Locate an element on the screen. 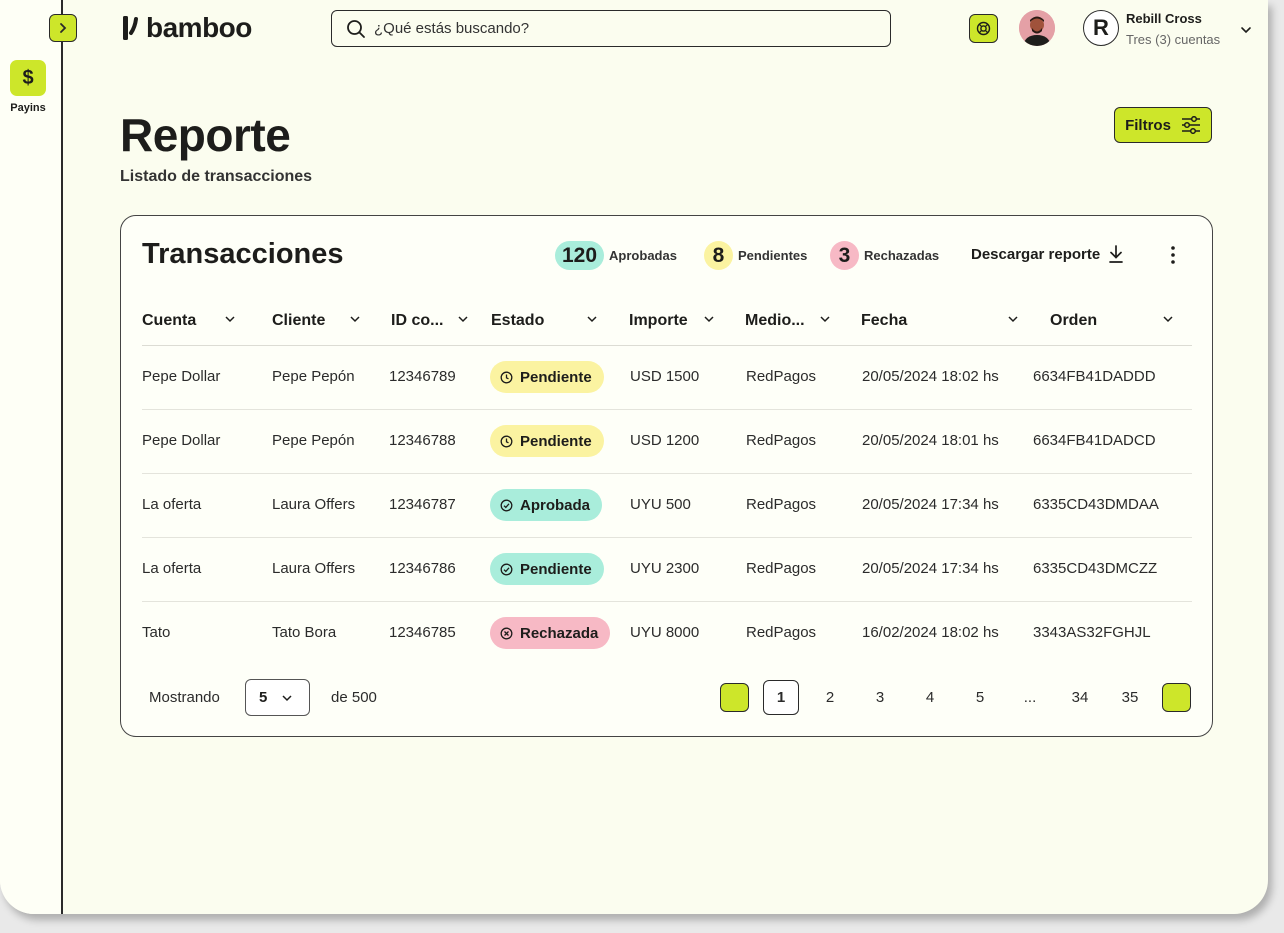 This screenshot has width=1284, height=933. cell-importe: UYU 2300 is located at coordinates (665, 568).